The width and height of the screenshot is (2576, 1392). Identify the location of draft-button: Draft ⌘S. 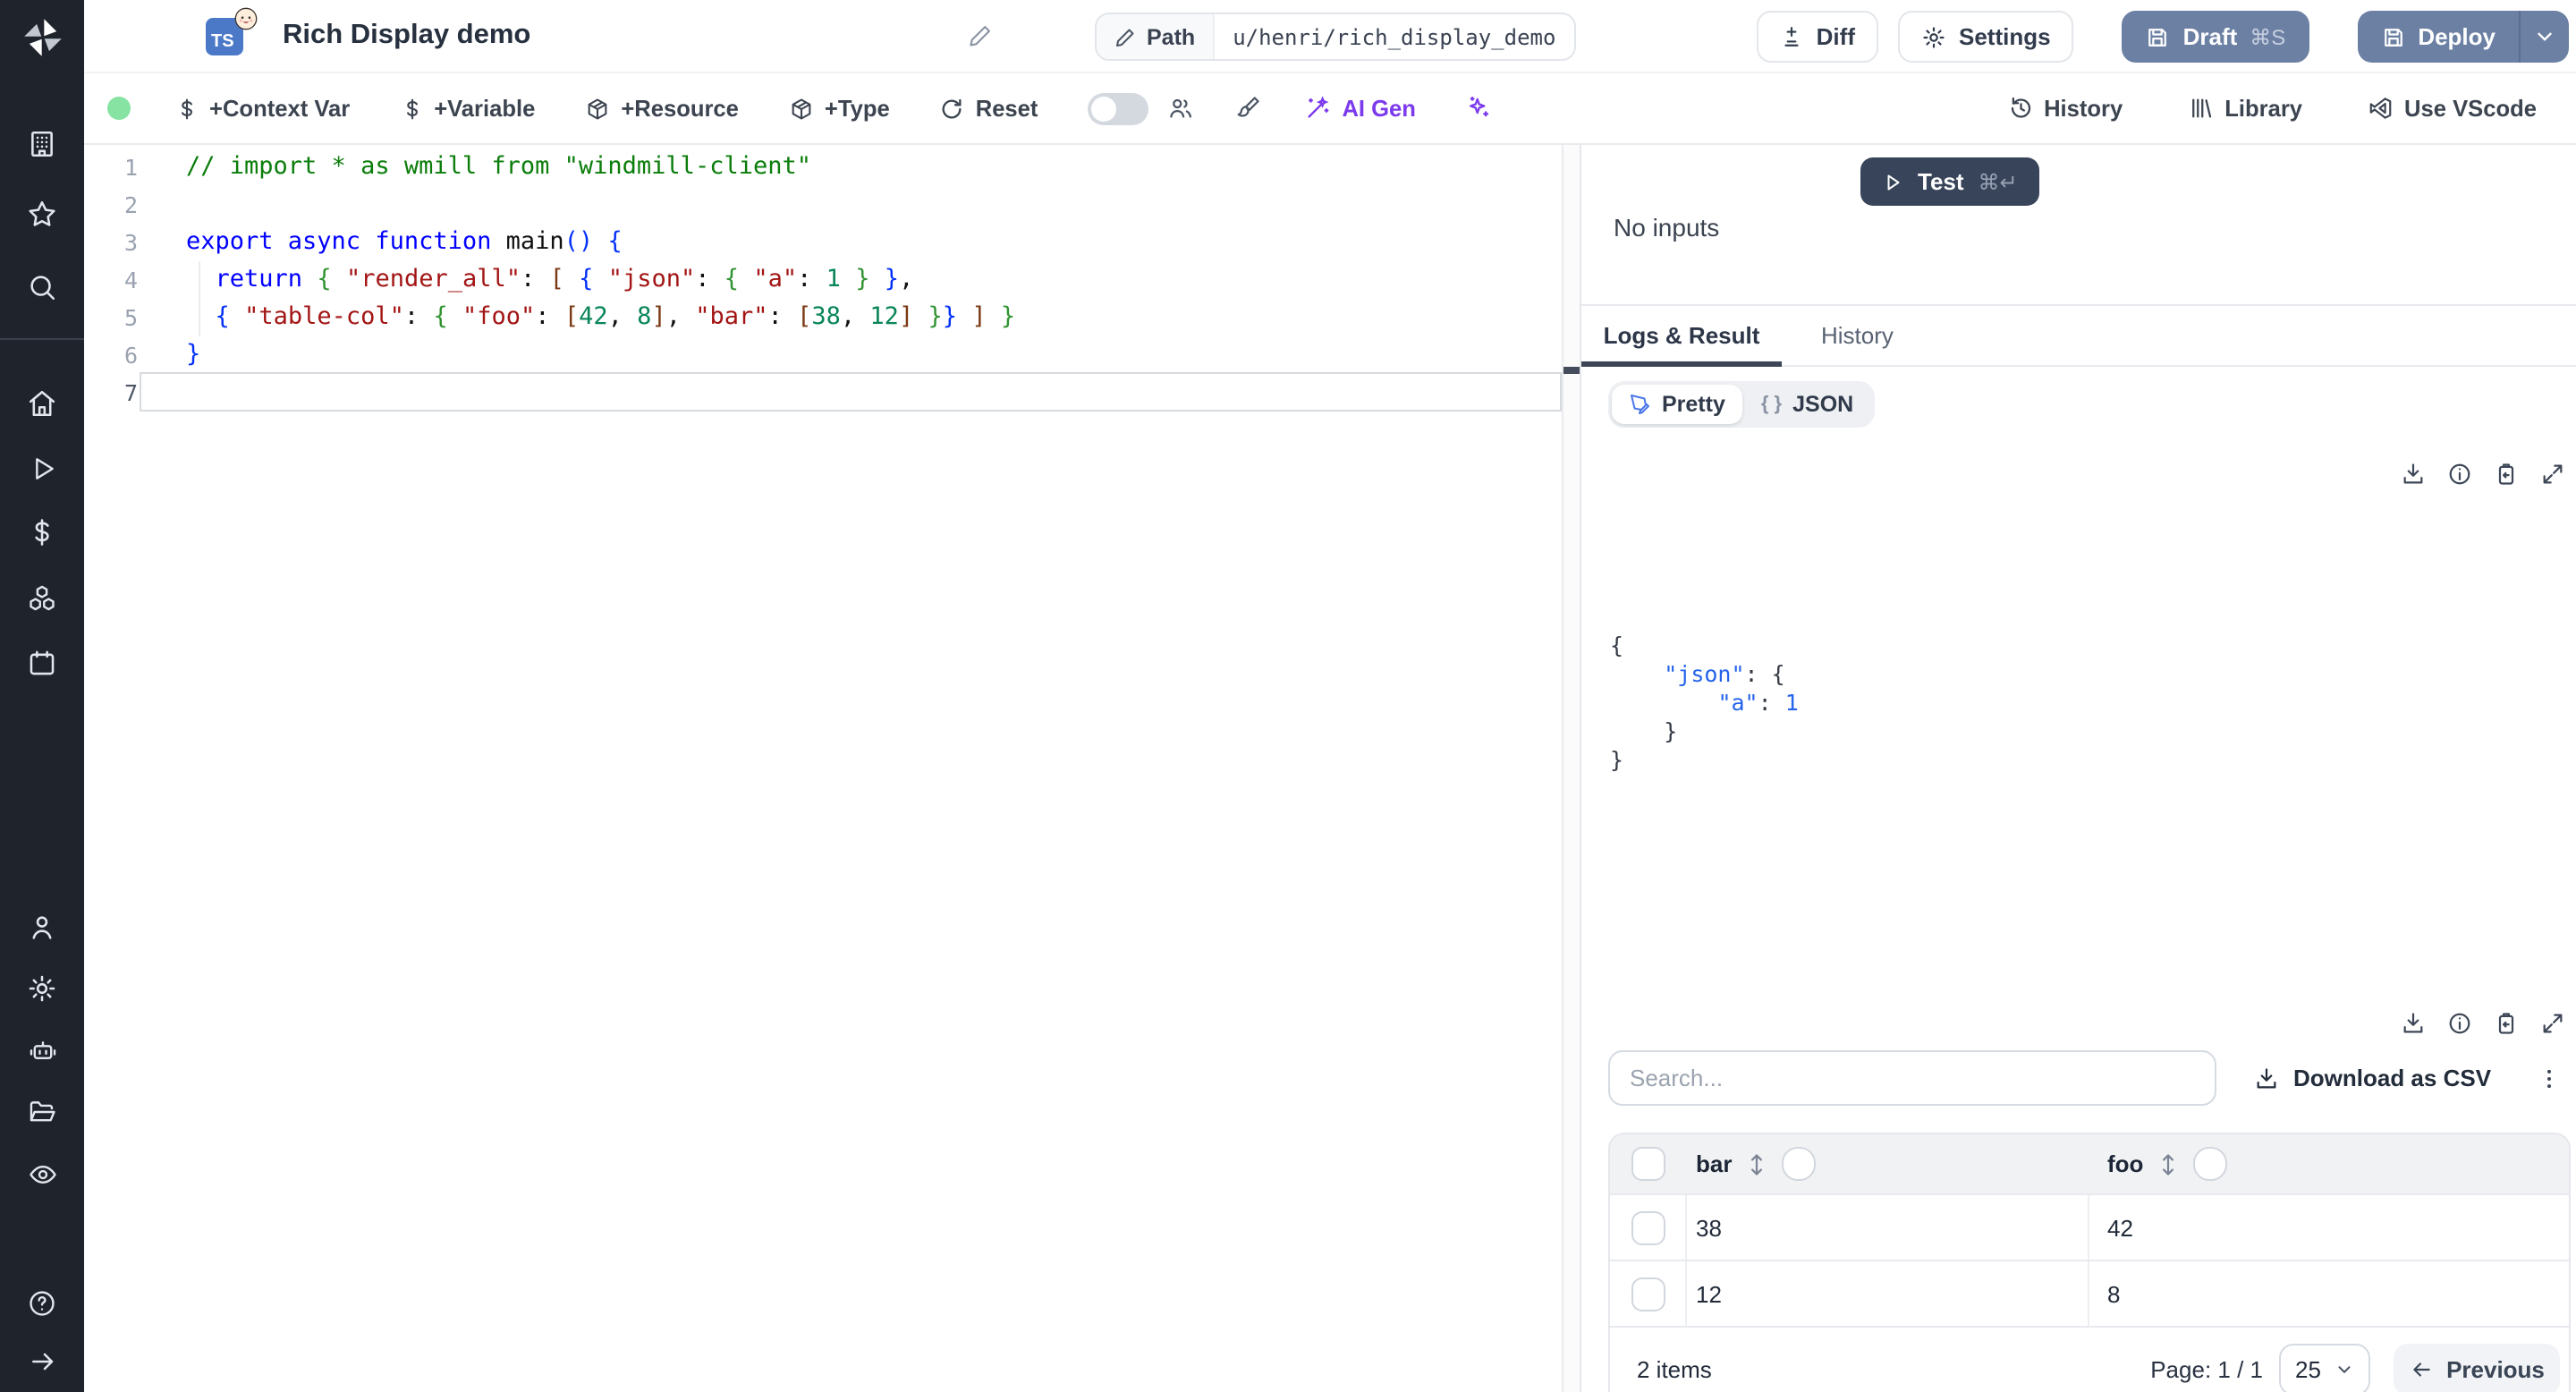
(2215, 37).